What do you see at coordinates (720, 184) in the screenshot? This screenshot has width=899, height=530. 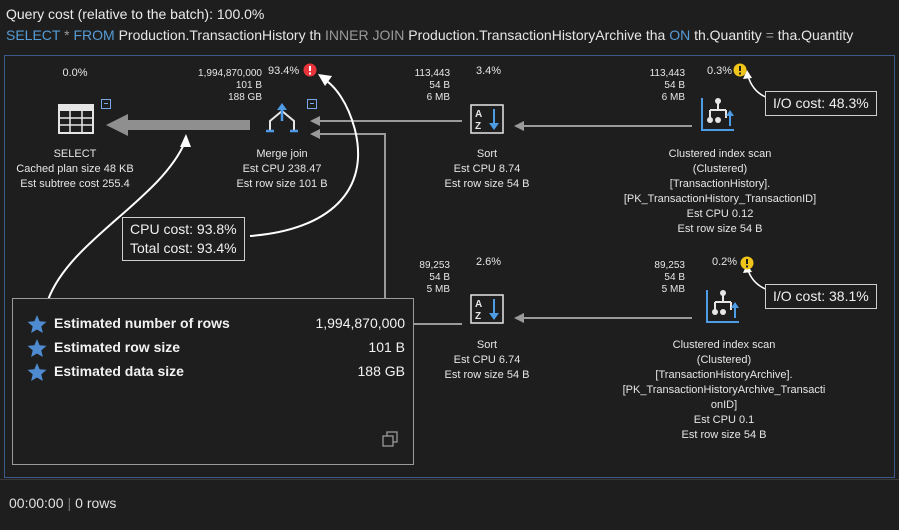 I see `scan-top-line2: [TransactionHistory].` at bounding box center [720, 184].